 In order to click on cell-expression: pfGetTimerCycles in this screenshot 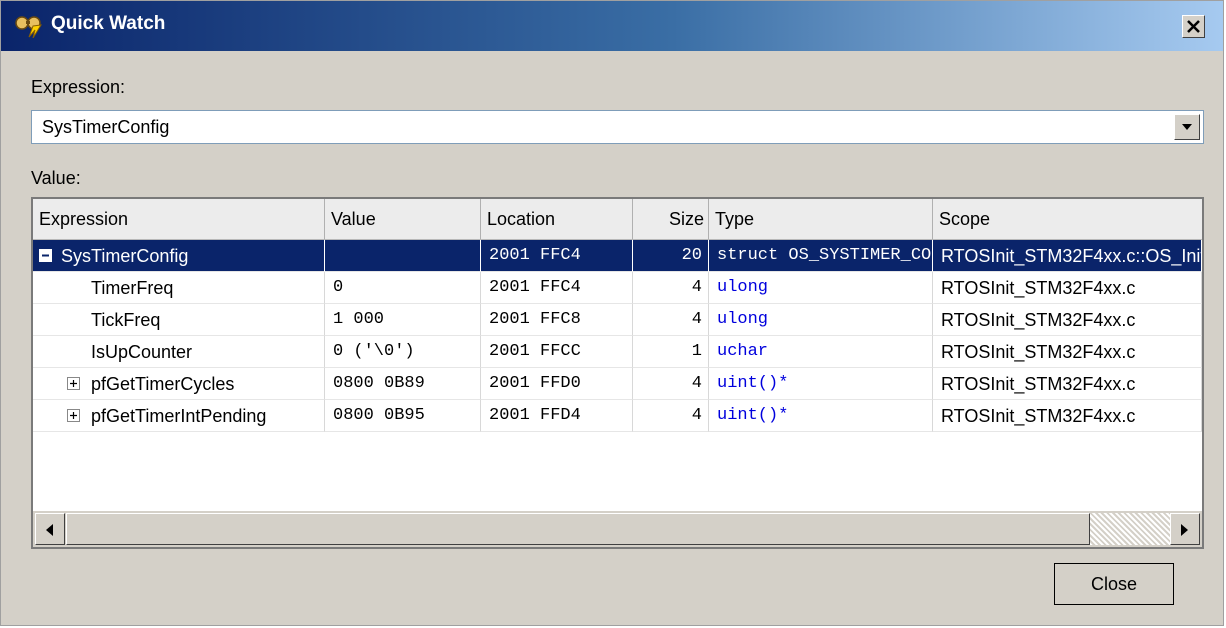, I will do `click(179, 384)`.